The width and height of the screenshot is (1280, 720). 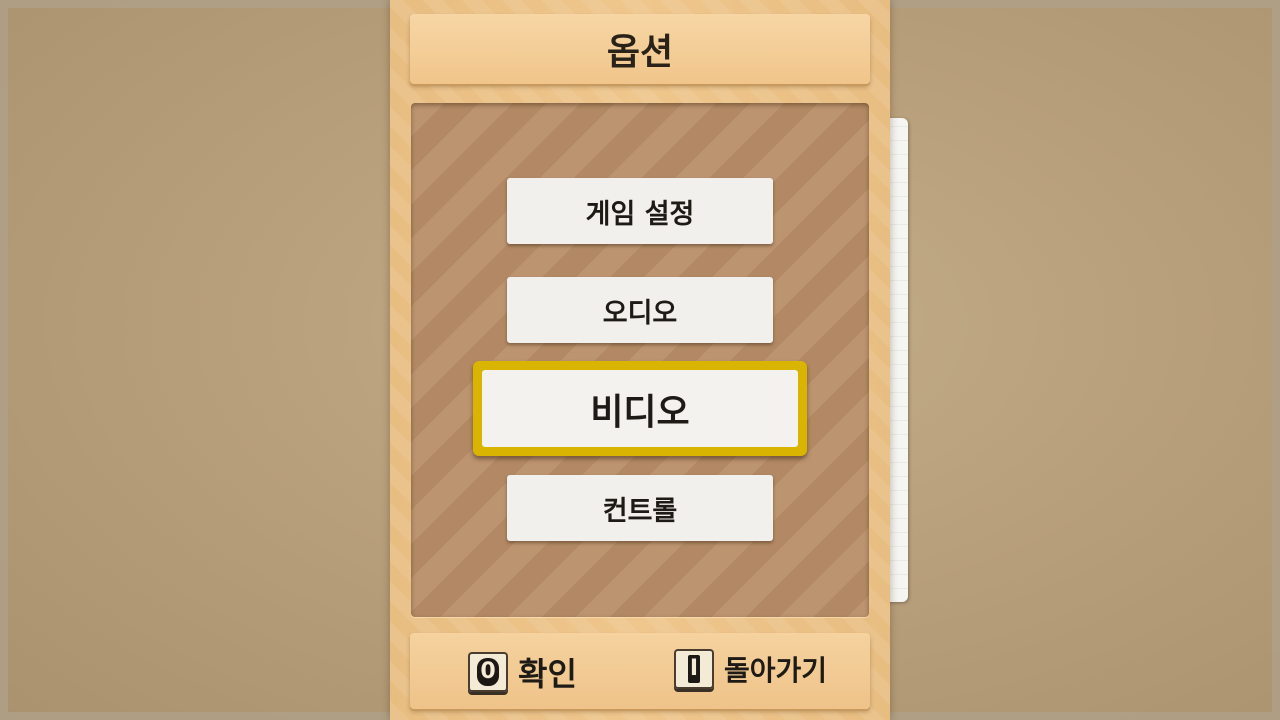 I want to click on menu-item-label: 게임 설정, so click(x=640, y=214).